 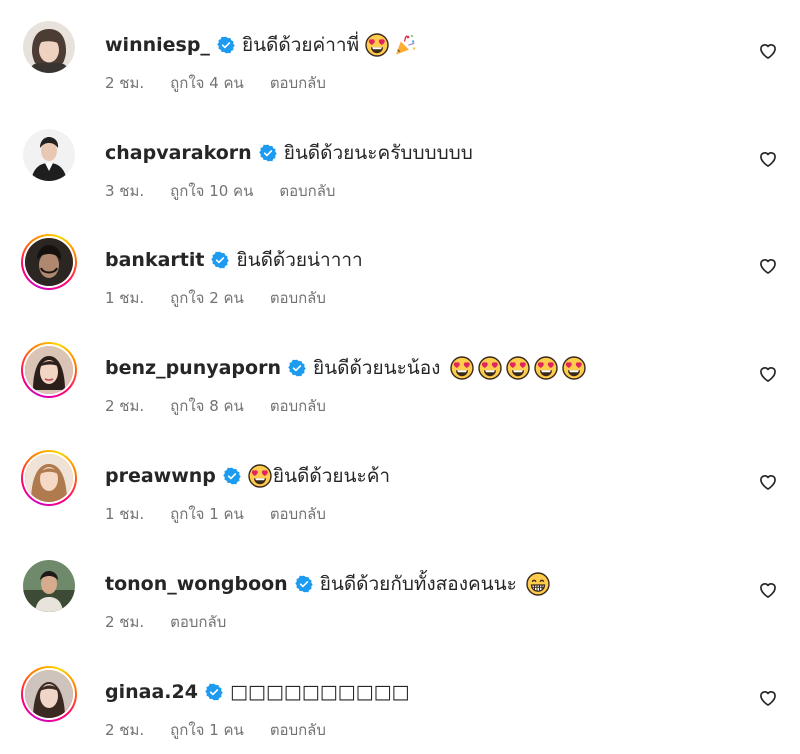 What do you see at coordinates (331, 476) in the screenshot?
I see `comment-text: ยินดีด้วยนะค้า` at bounding box center [331, 476].